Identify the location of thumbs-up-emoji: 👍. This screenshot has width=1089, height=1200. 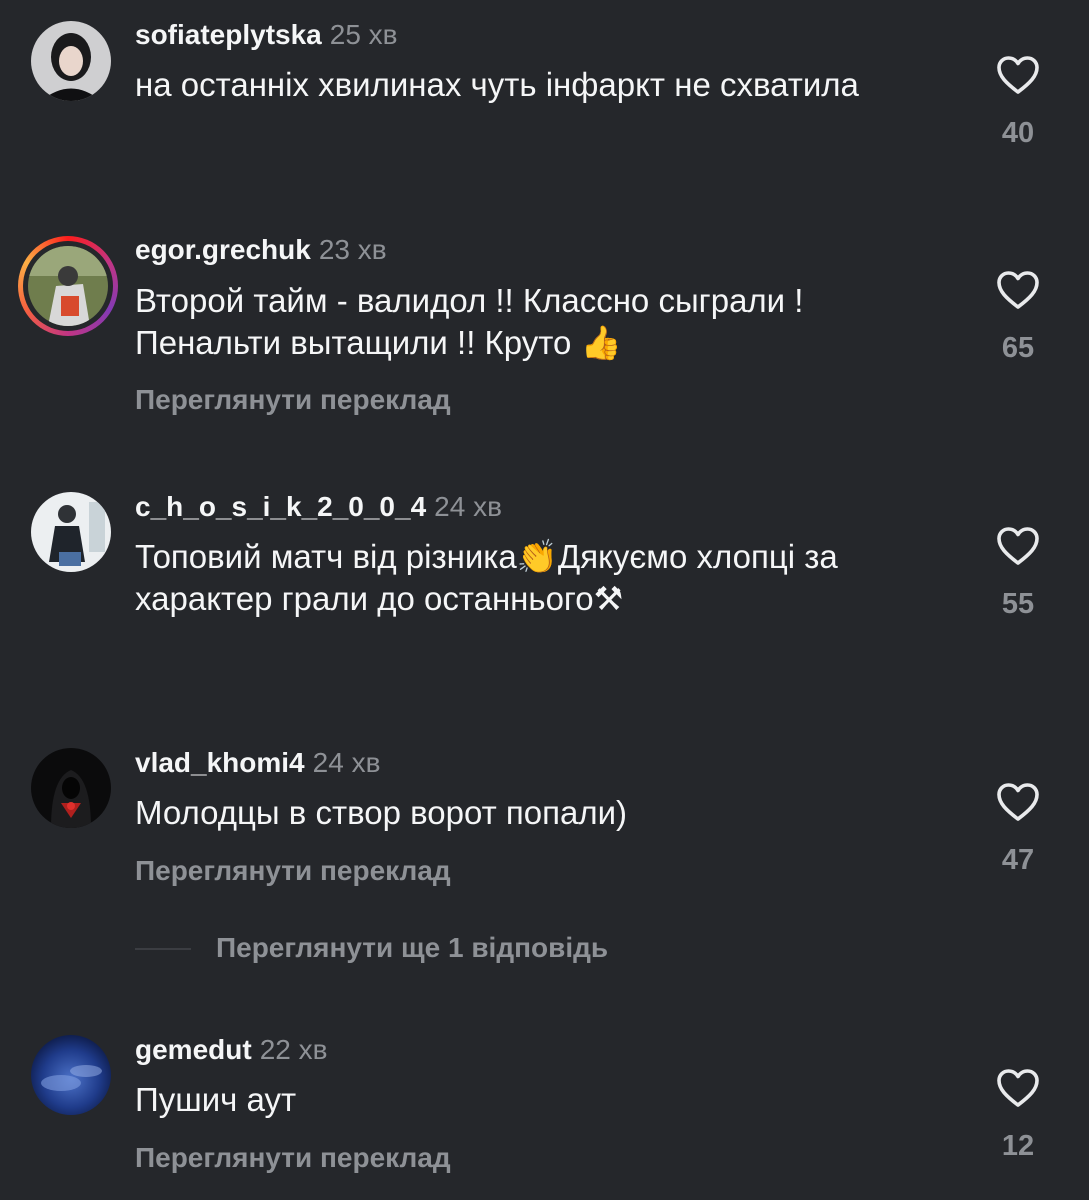
(601, 342).